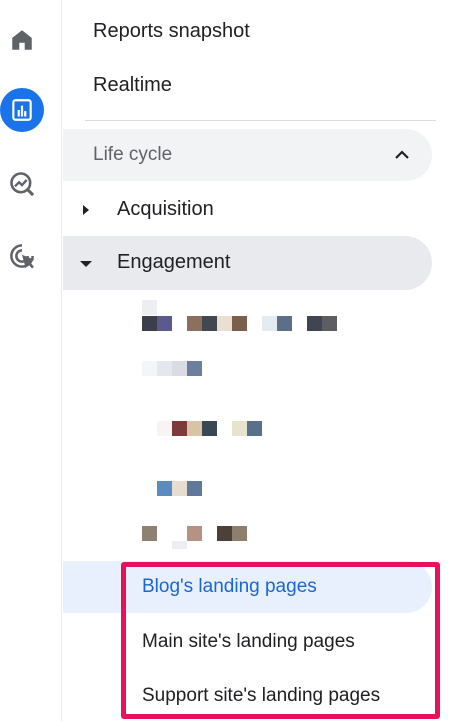 The width and height of the screenshot is (457, 721). I want to click on nav-item-label: Reports snapshot, so click(171, 30).